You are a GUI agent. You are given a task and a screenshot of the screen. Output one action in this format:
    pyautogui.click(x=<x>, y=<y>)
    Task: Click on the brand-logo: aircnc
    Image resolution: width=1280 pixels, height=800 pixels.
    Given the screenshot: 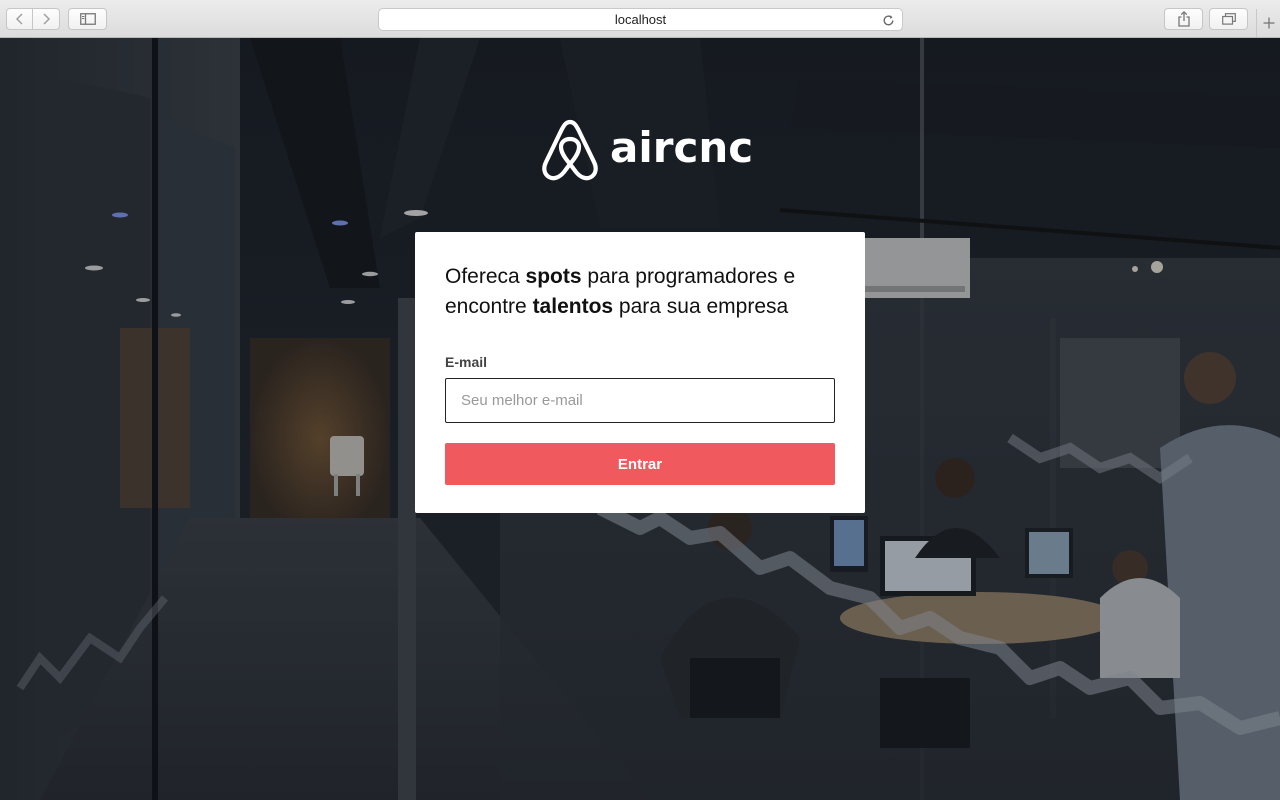 What is the action you would take?
    pyautogui.click(x=646, y=150)
    